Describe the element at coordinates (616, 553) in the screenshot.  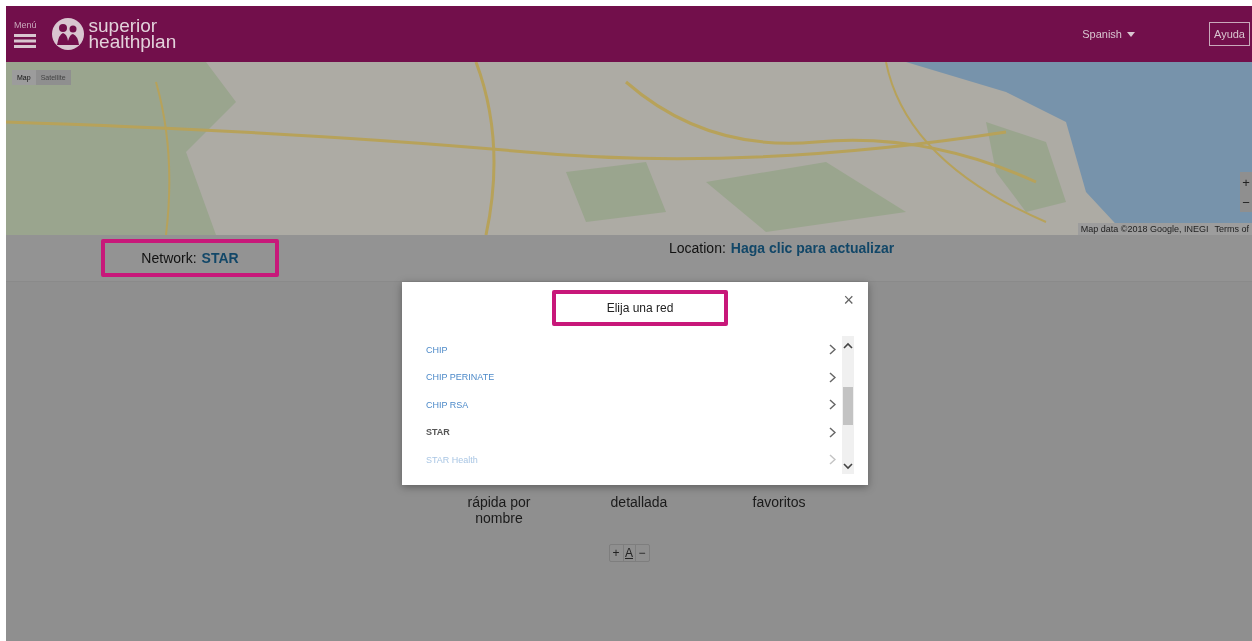
I see `font-size-button: +` at that location.